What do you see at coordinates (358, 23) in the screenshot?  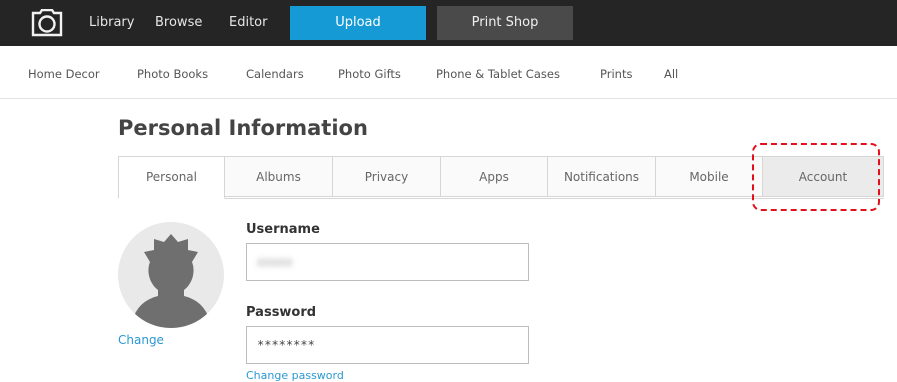 I see `upload-button: Upload` at bounding box center [358, 23].